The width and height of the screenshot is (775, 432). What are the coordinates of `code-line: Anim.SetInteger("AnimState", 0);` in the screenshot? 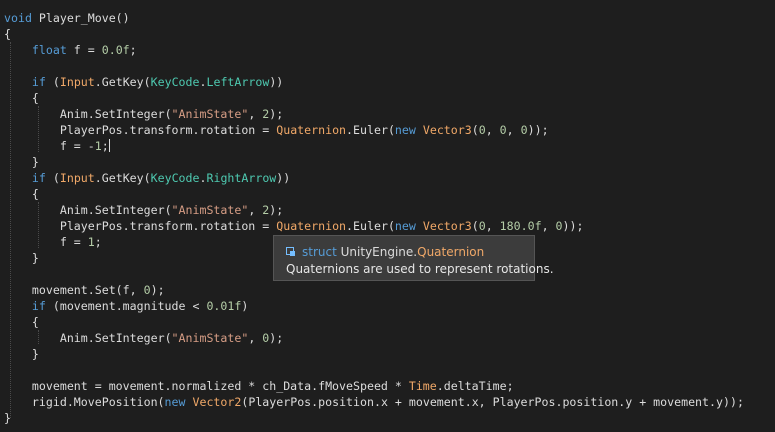 It's located at (143, 338).